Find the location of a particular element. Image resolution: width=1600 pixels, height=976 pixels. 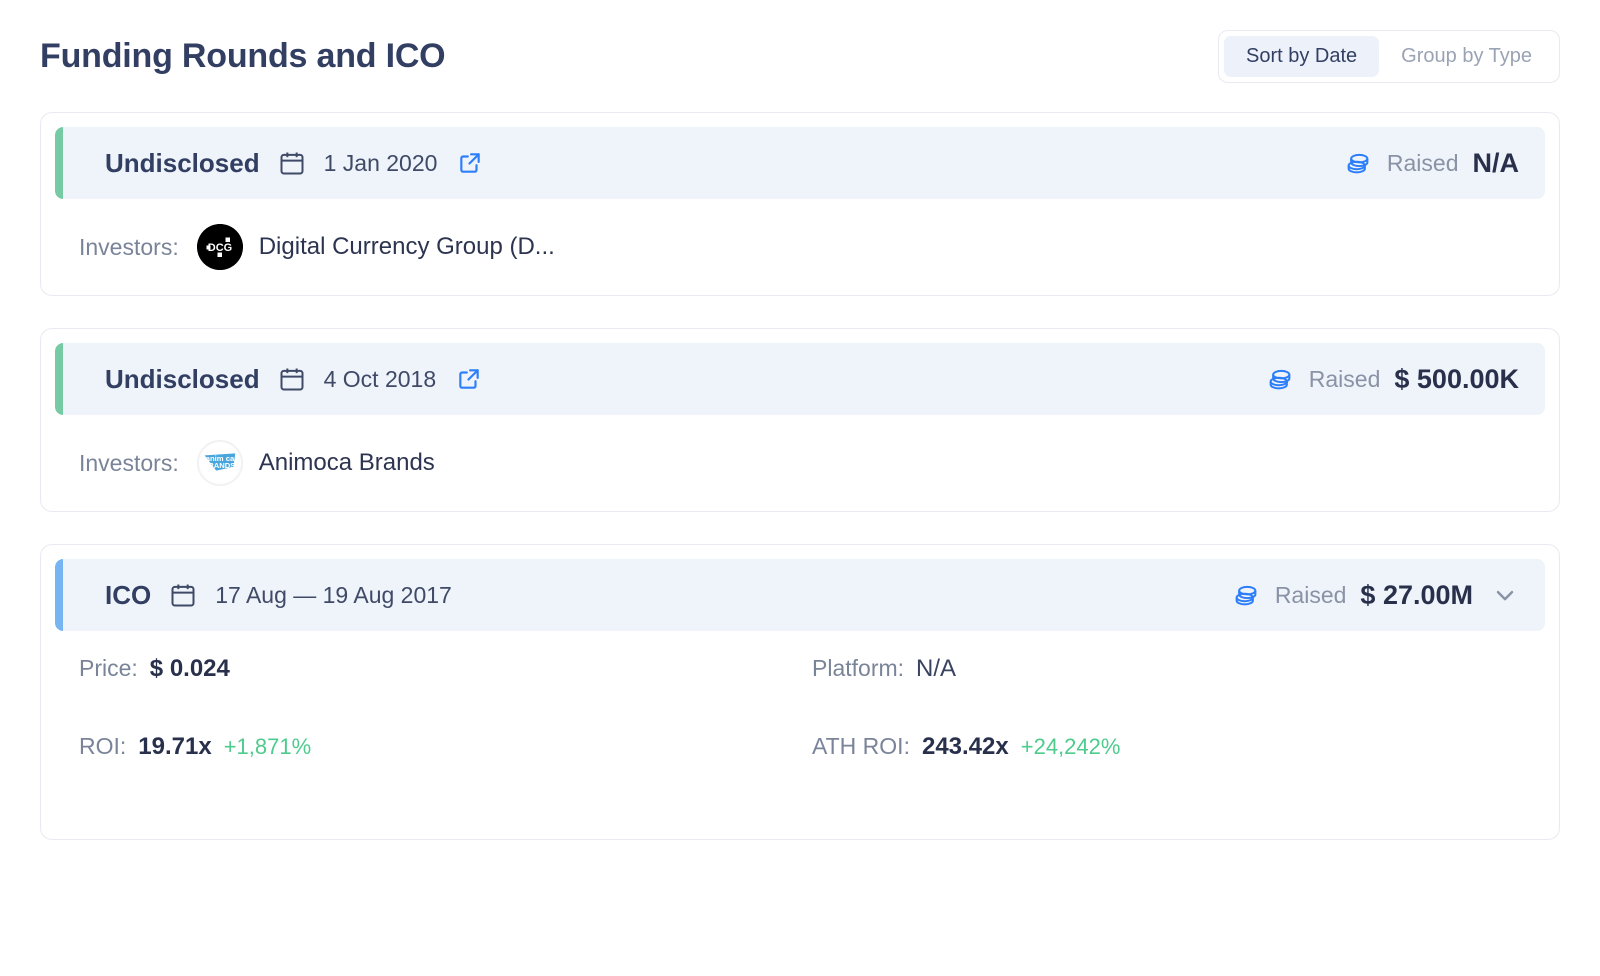

raised-value: N/A is located at coordinates (1496, 162).